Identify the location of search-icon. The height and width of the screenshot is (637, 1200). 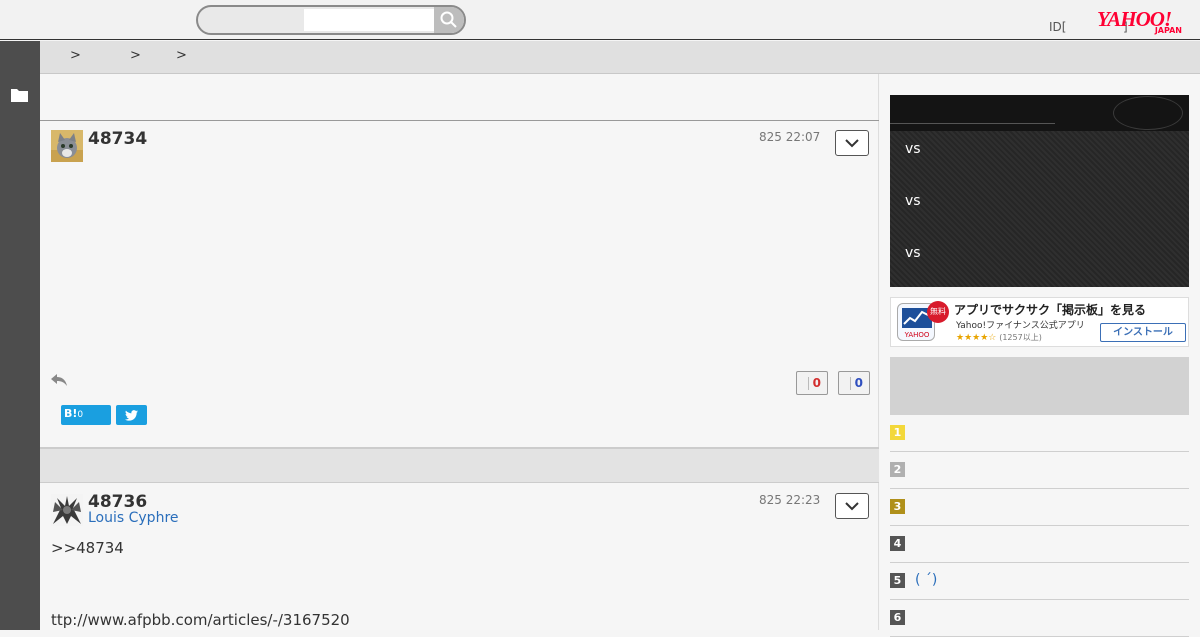
(448, 19).